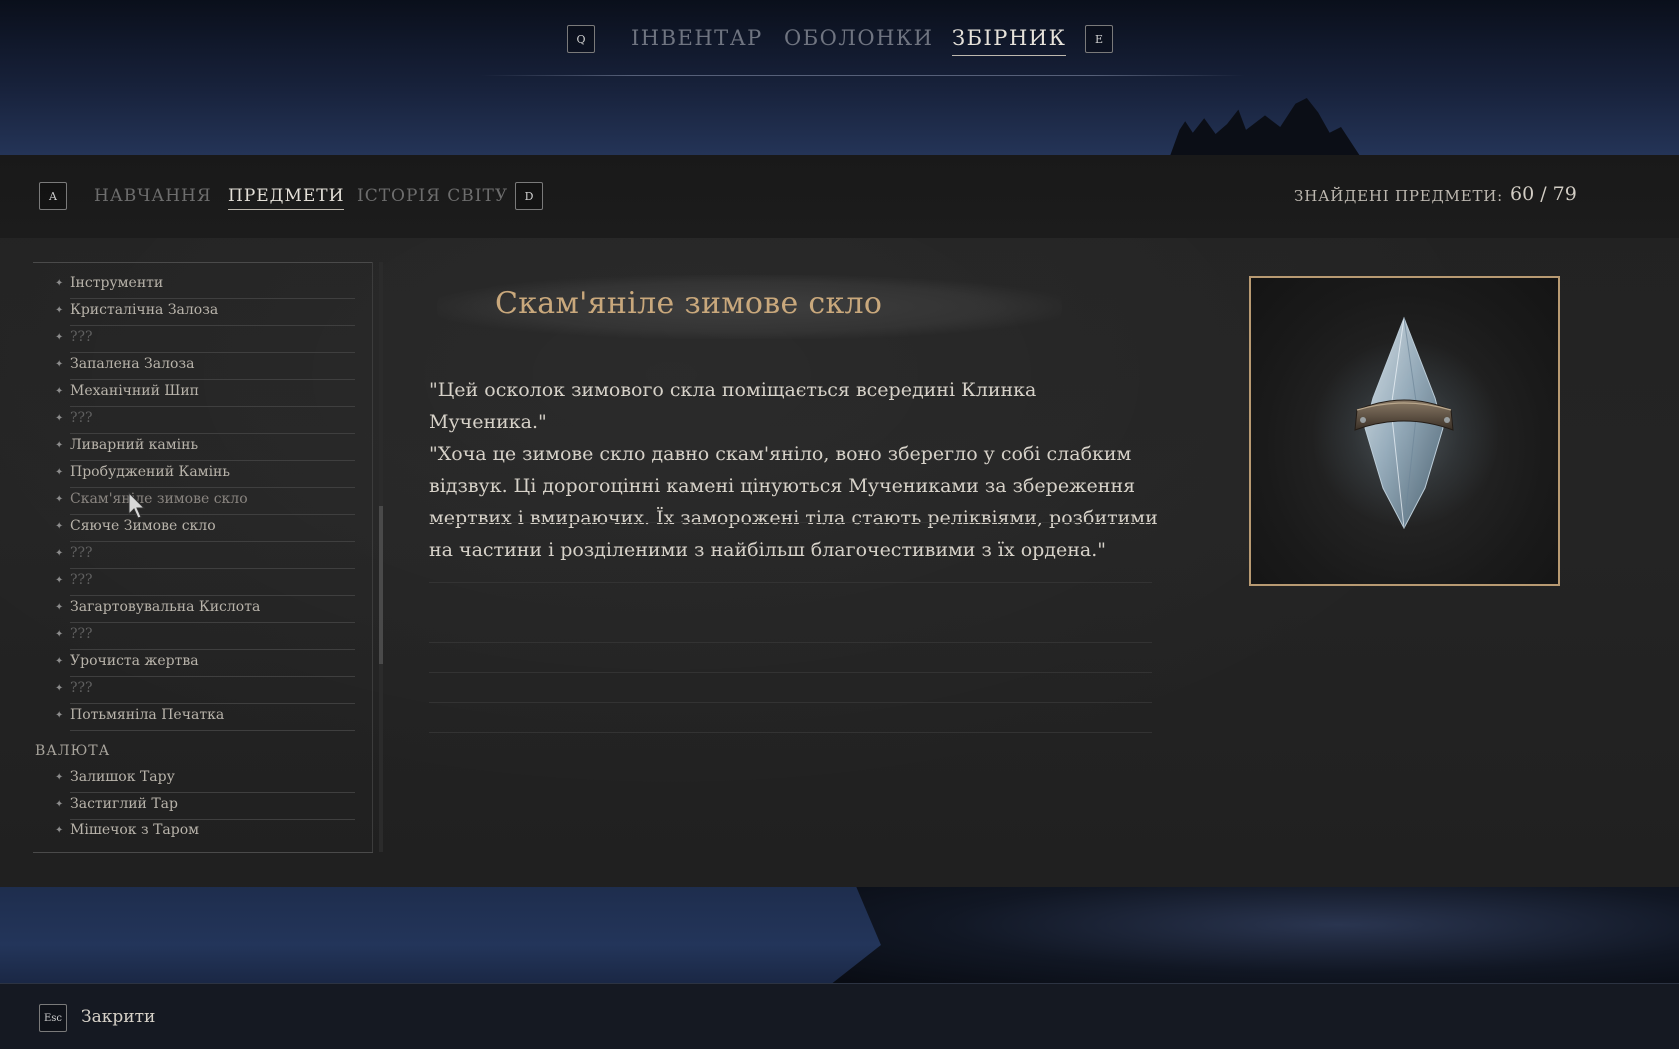 This screenshot has height=1049, width=1679. Describe the element at coordinates (143, 526) in the screenshot. I see `list-item-label: Сяюче Зимове скло` at that location.